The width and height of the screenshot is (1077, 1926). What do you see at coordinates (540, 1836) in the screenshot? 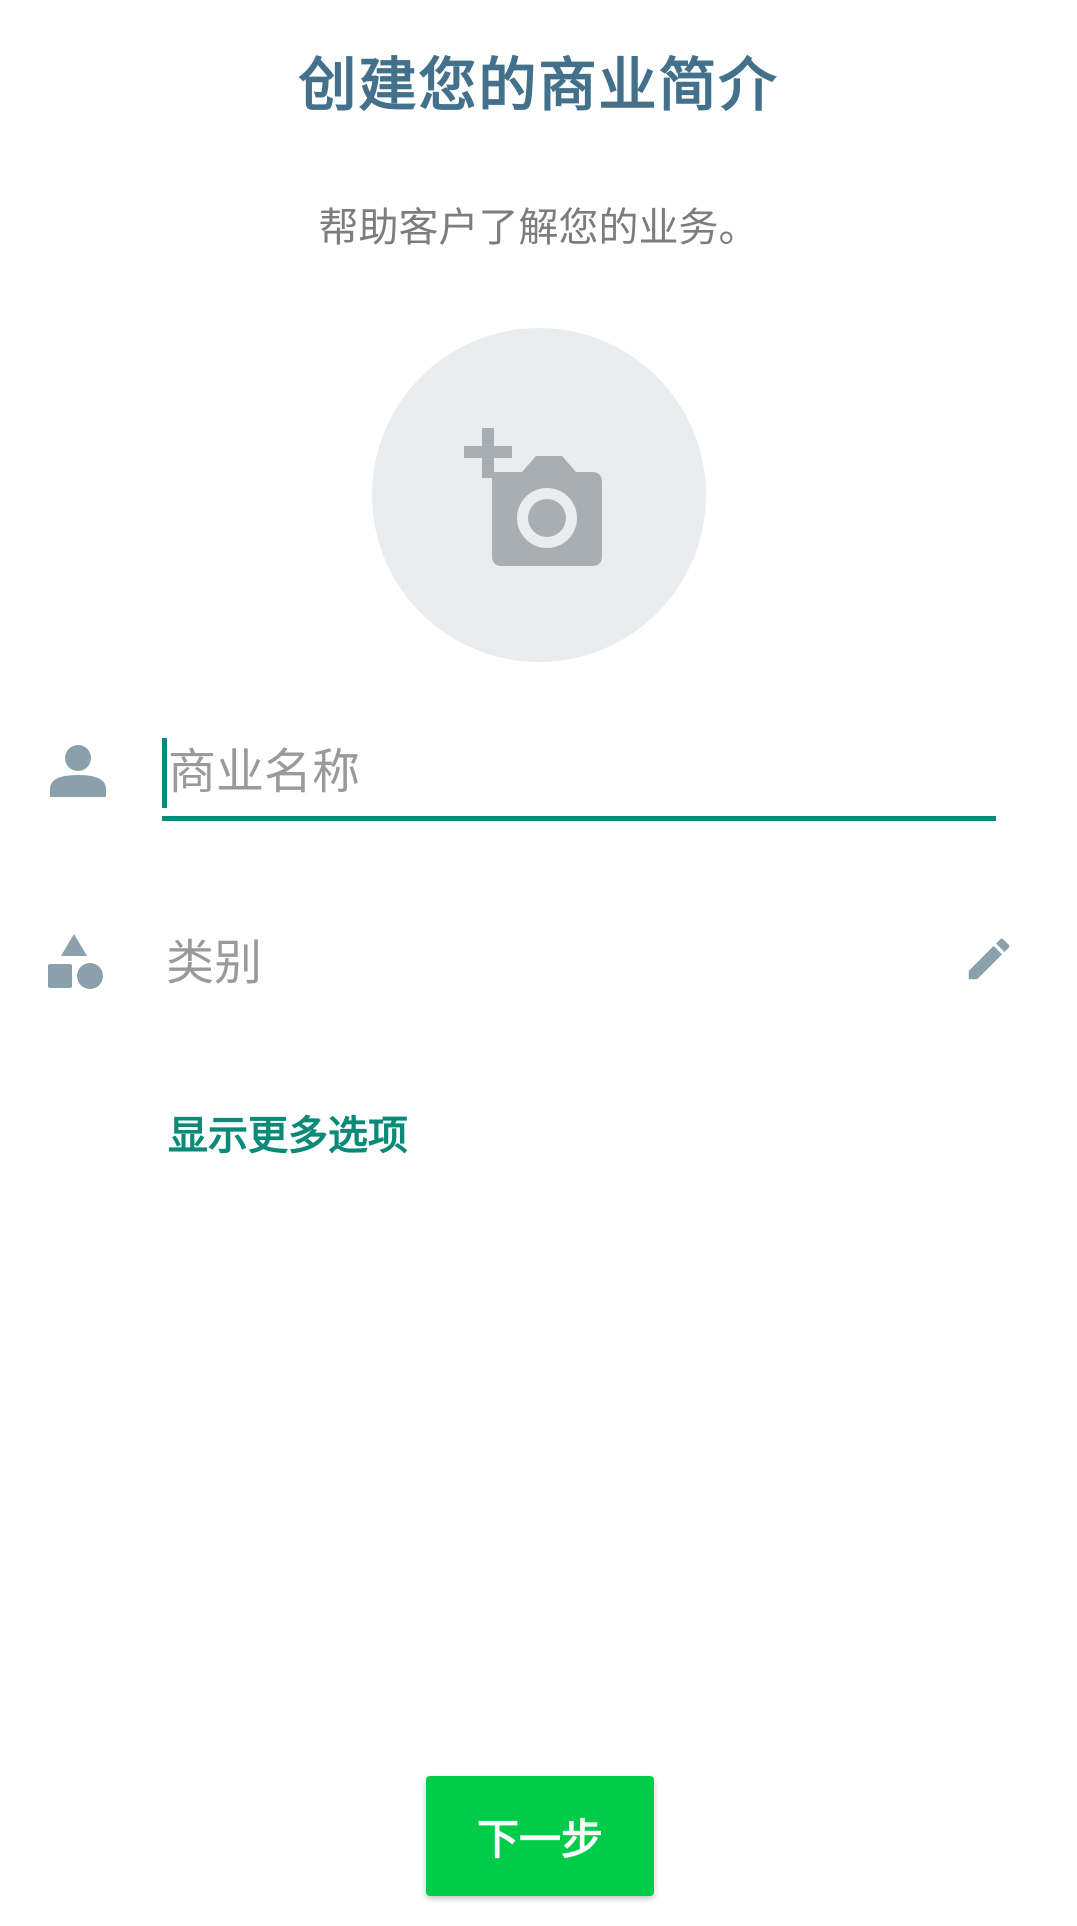
I see `next-button: 下一步` at bounding box center [540, 1836].